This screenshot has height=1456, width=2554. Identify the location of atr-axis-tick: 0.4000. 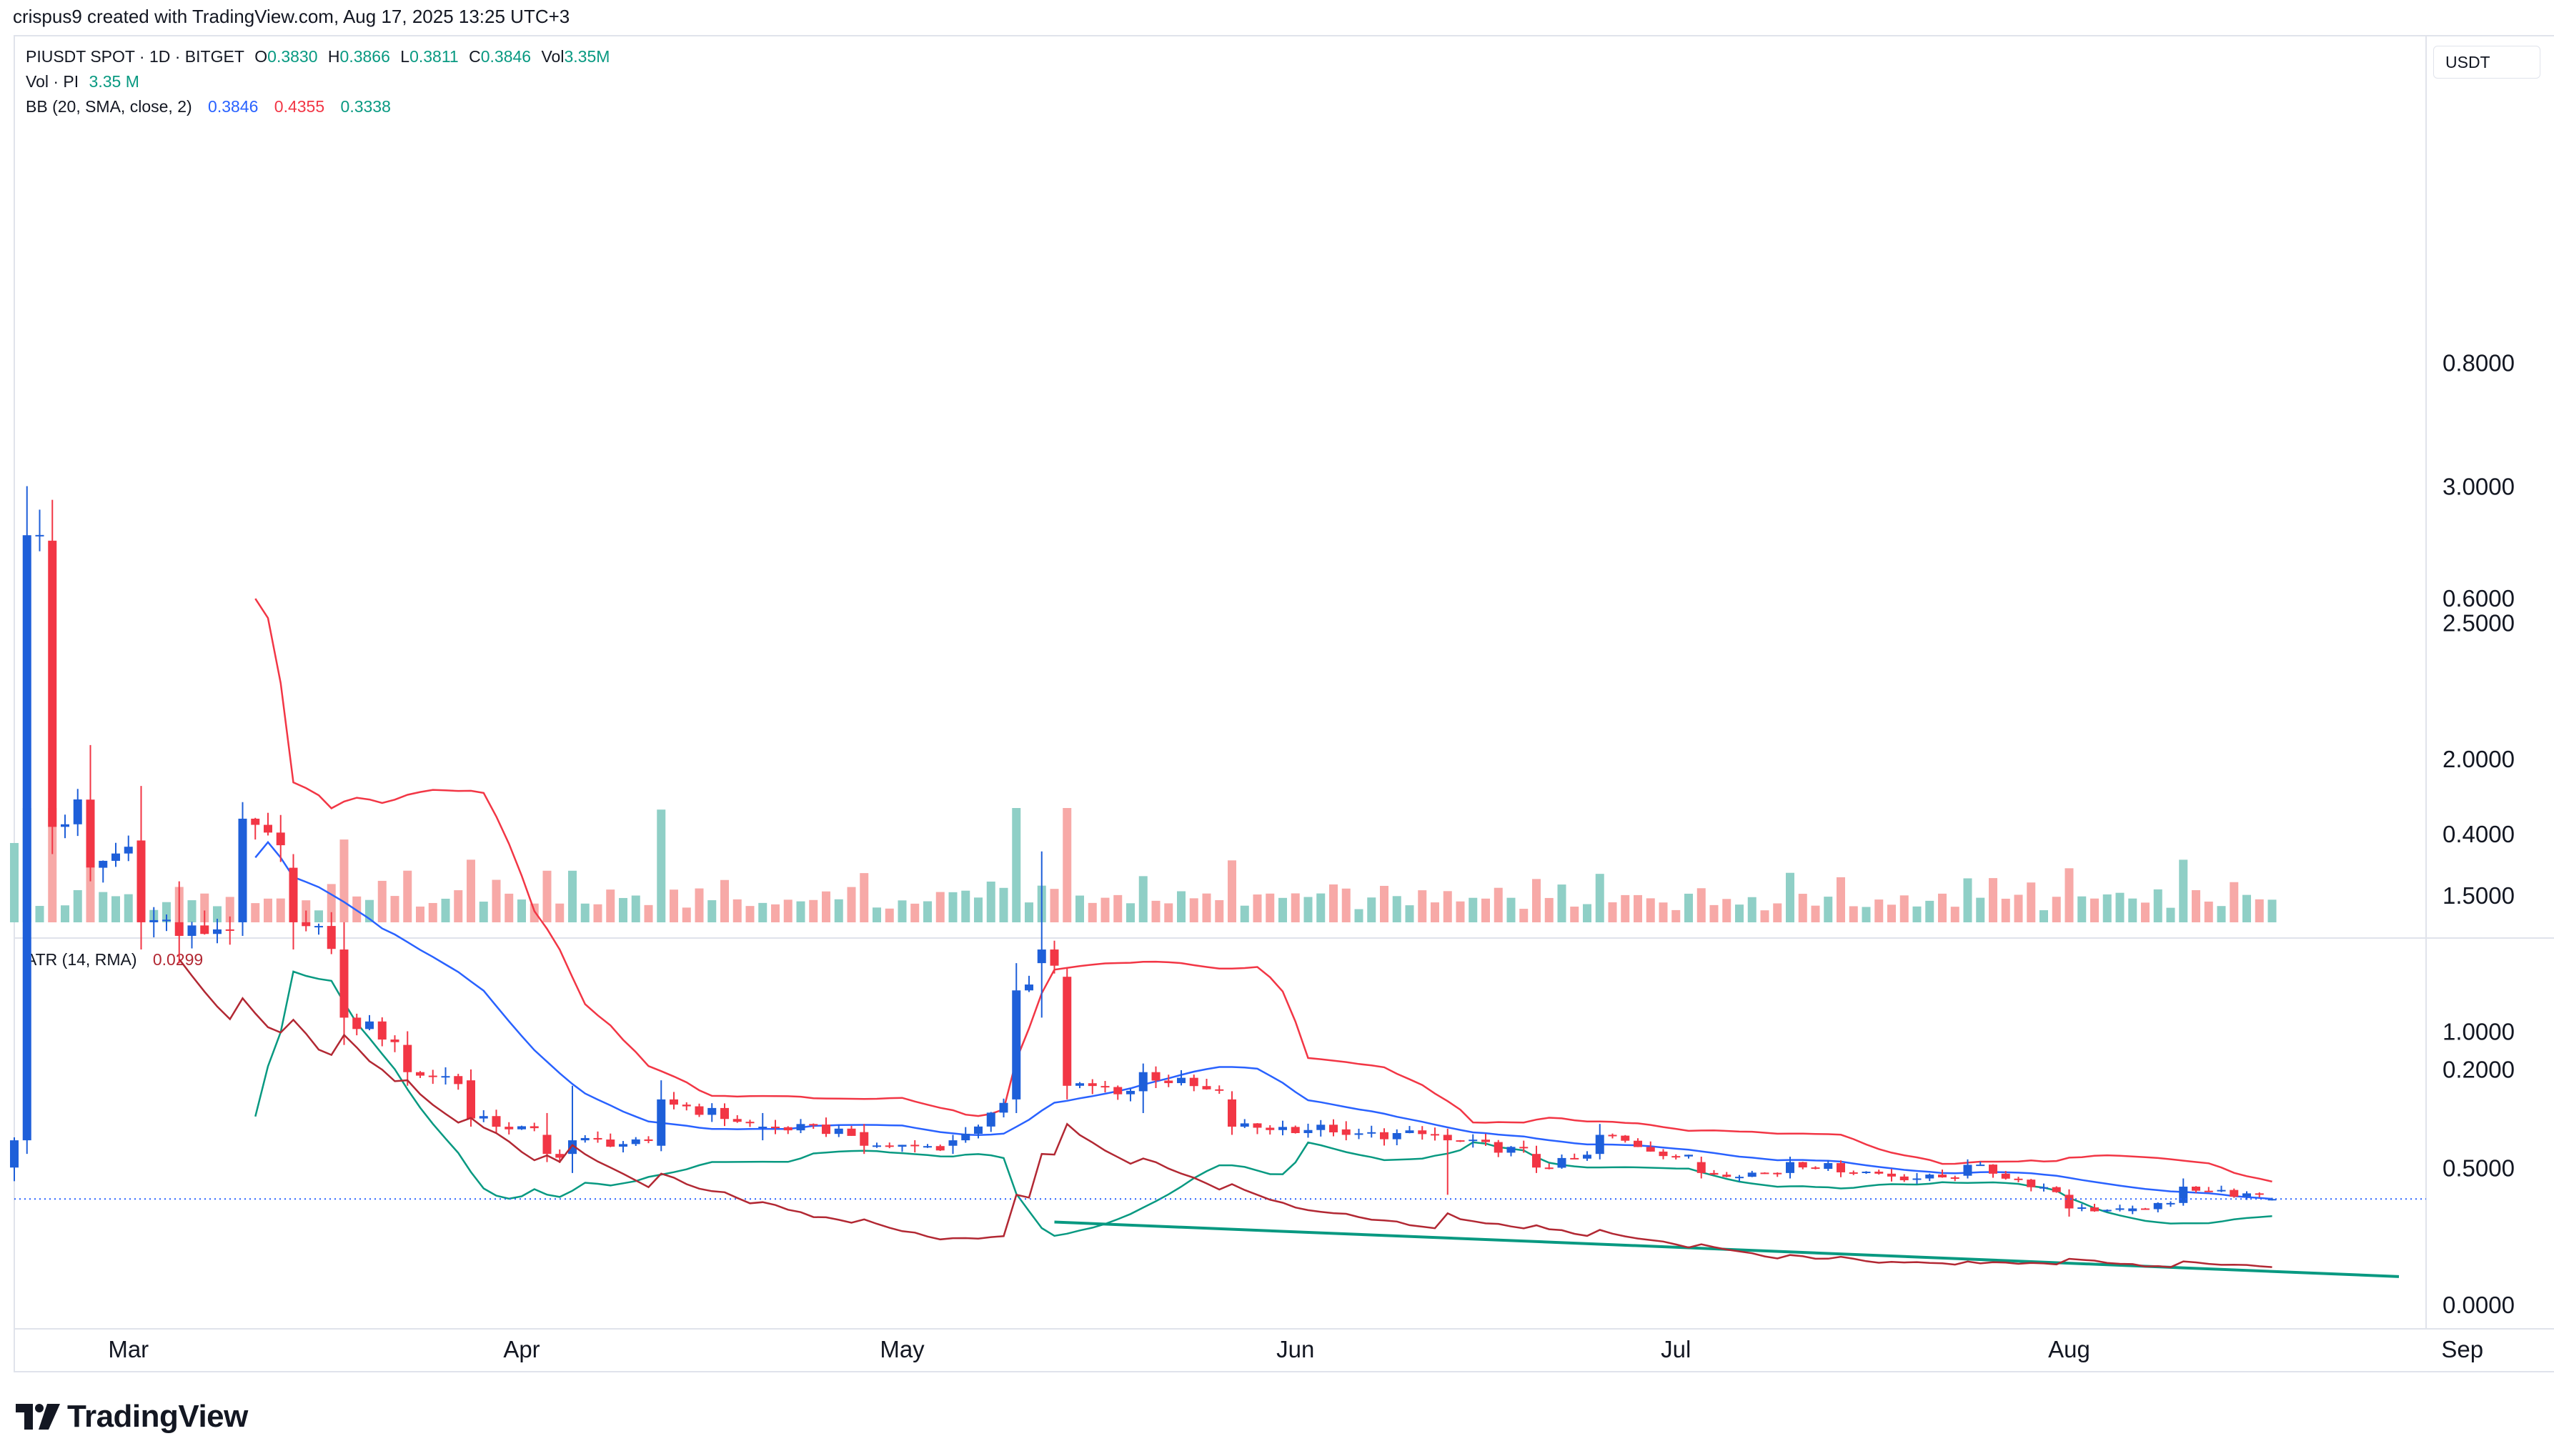
(2479, 834).